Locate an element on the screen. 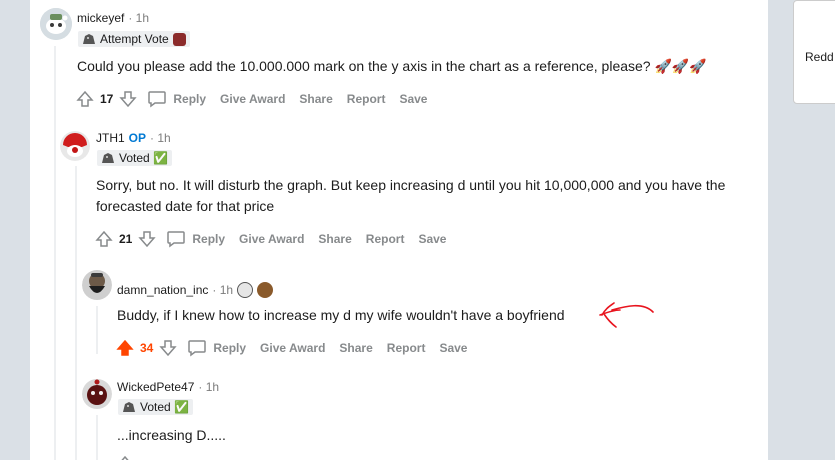 The image size is (835, 460). vote-score: 34 is located at coordinates (147, 348).